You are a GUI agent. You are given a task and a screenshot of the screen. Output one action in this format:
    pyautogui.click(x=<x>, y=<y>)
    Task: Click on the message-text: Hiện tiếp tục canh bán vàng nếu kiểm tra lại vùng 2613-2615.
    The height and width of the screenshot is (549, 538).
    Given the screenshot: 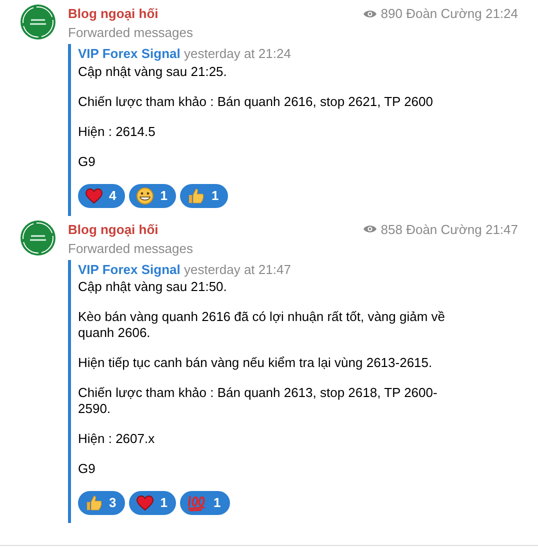 What is the action you would take?
    pyautogui.click(x=256, y=363)
    